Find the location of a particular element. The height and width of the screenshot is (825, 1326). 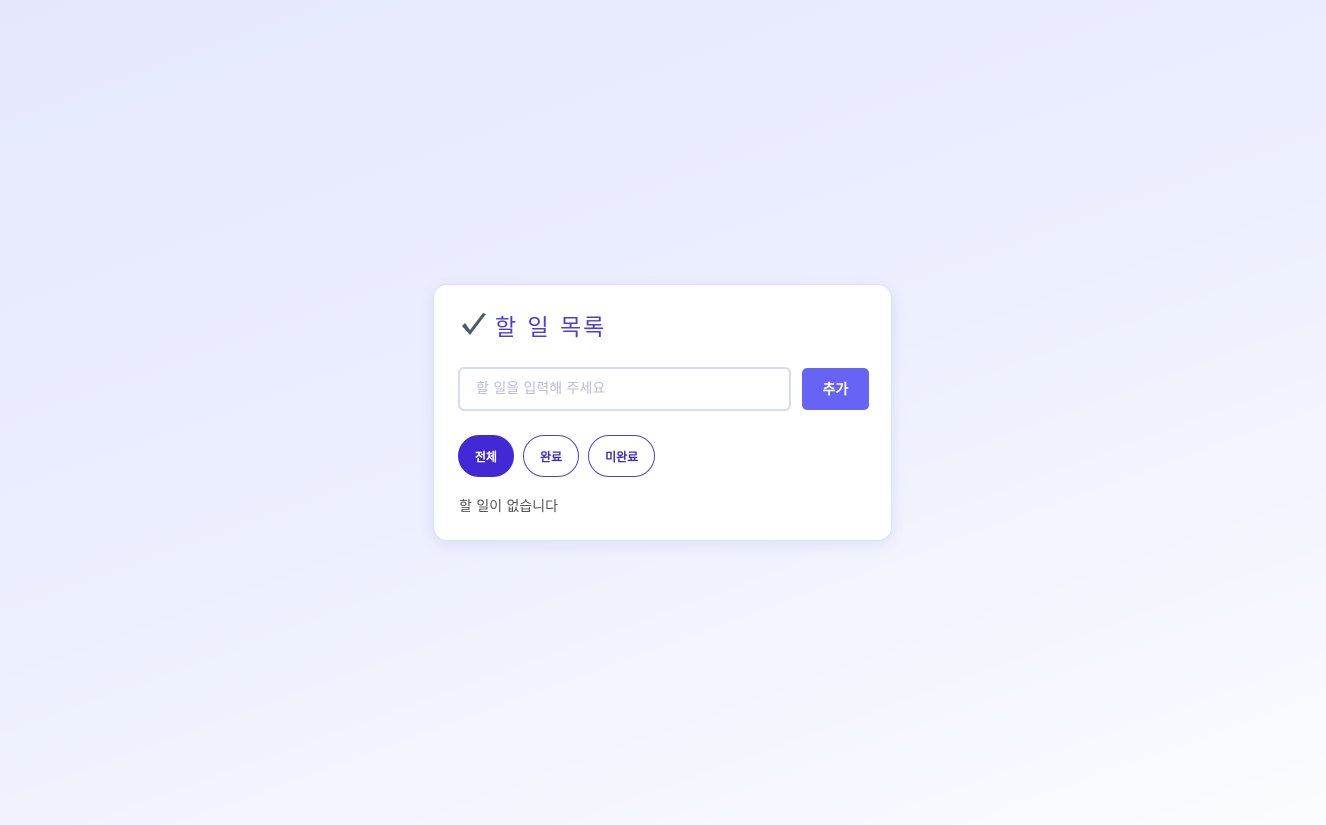

todo-input is located at coordinates (624, 389).